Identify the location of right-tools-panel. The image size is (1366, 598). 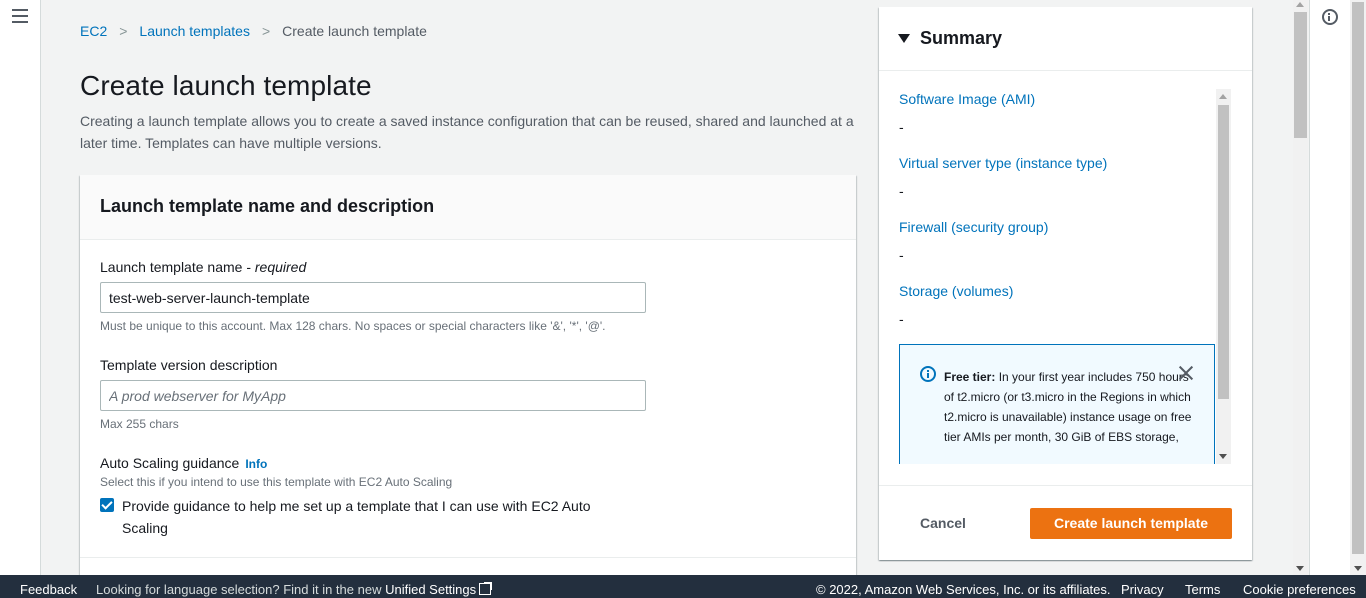
(1329, 287).